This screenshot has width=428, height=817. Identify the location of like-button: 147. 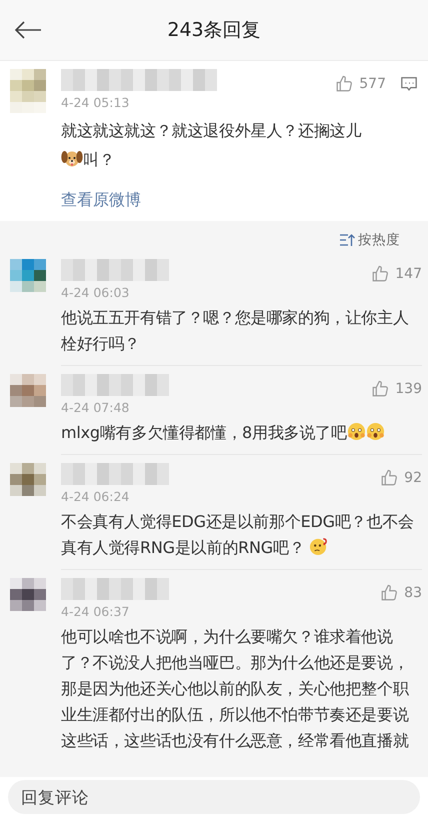
(396, 274).